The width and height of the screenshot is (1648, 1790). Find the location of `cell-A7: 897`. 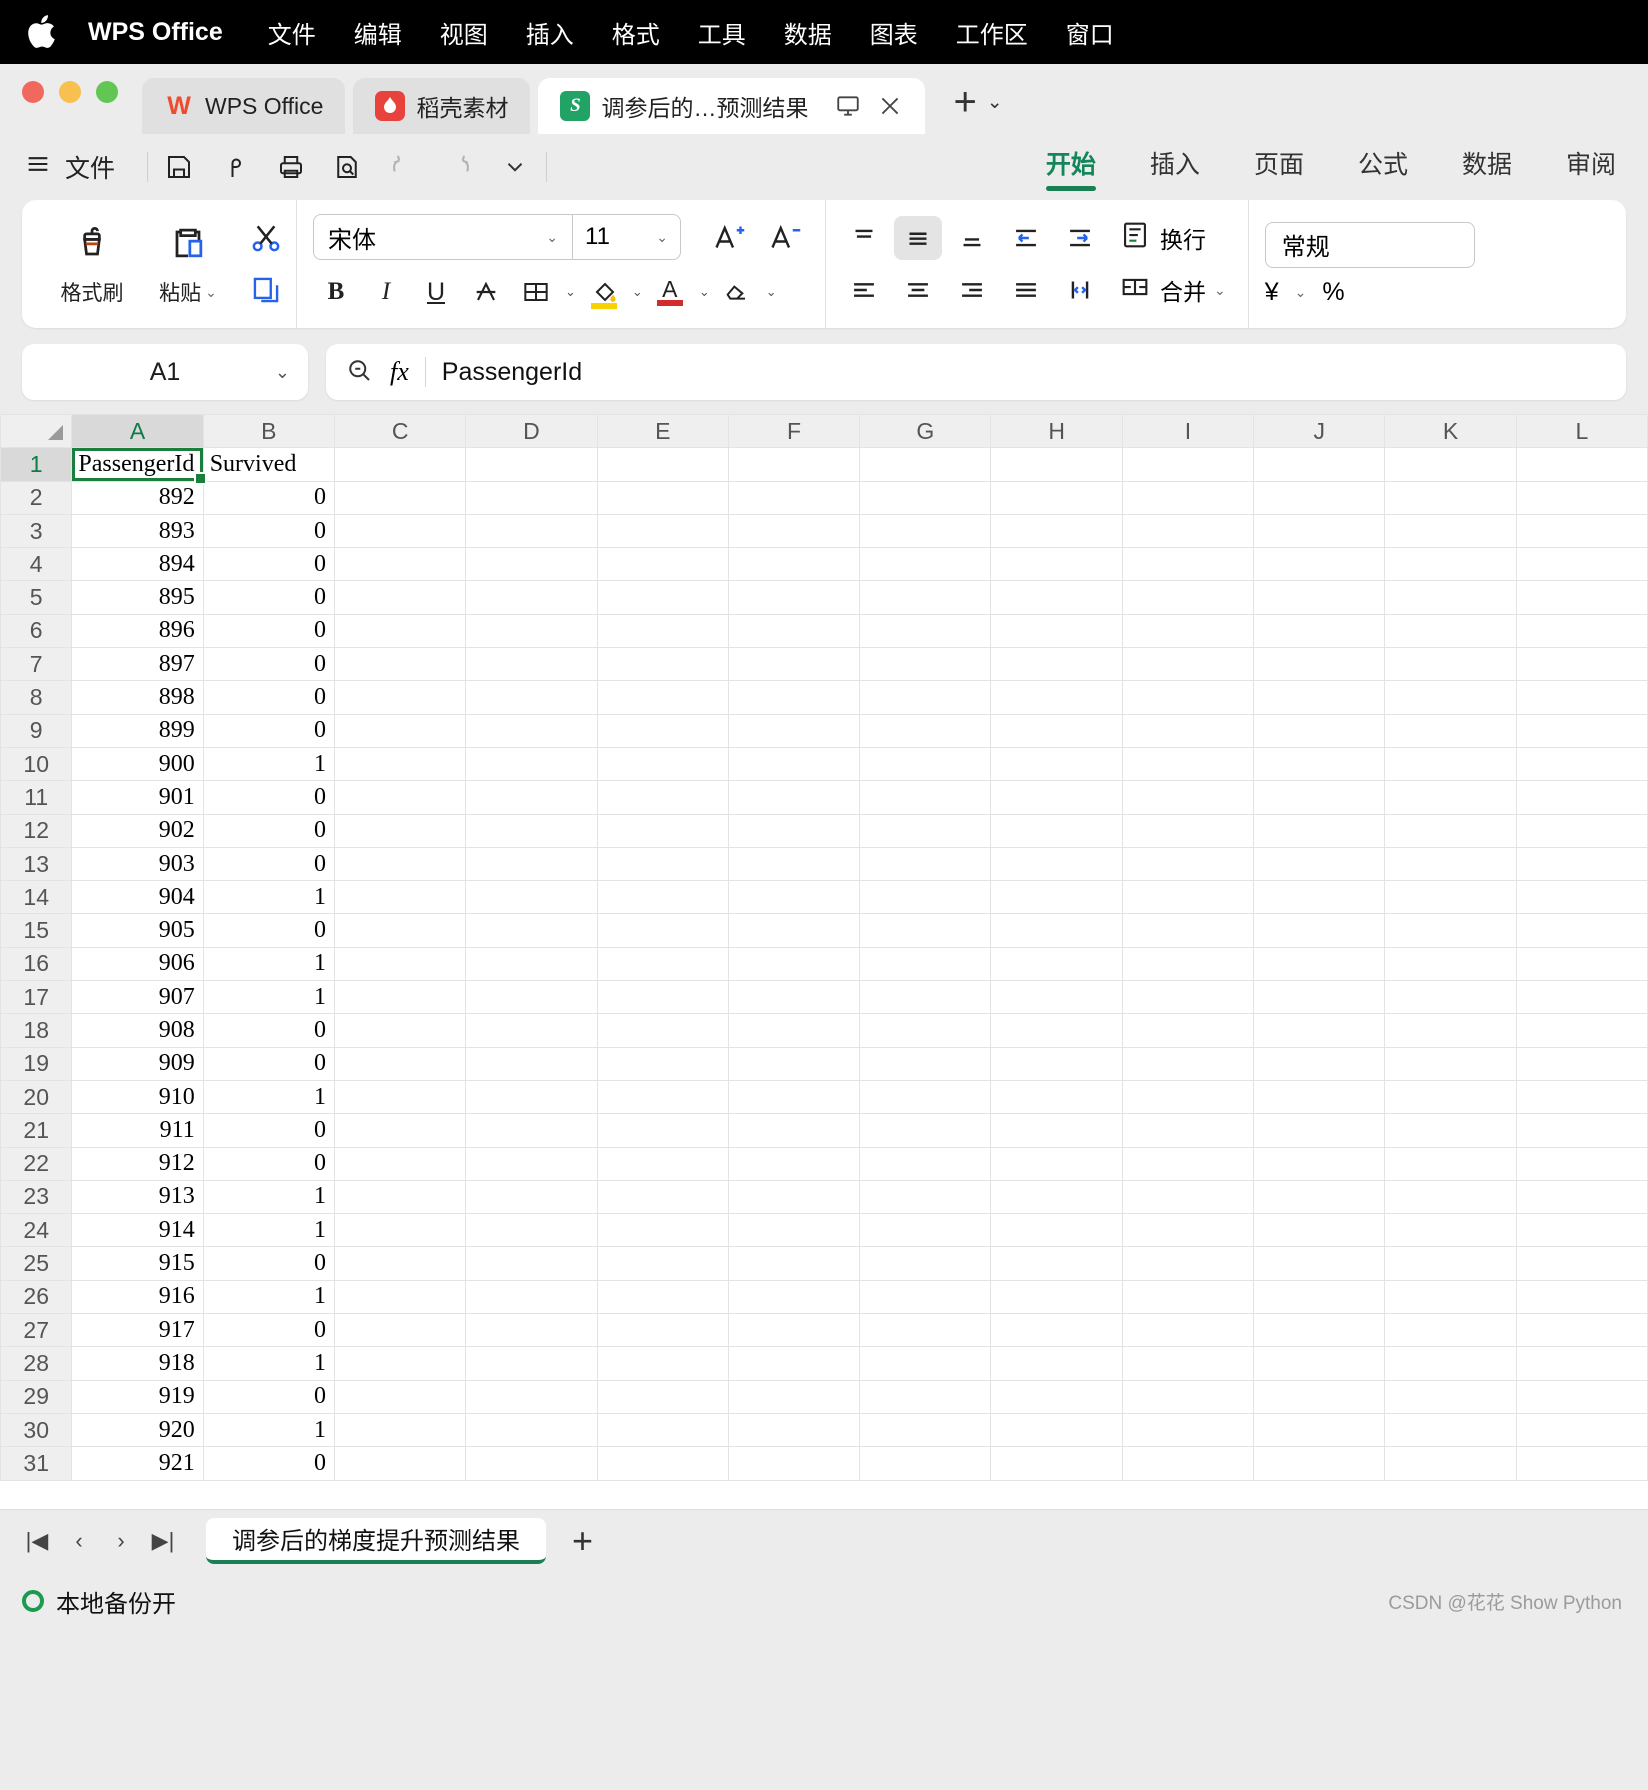

cell-A7: 897 is located at coordinates (137, 664).